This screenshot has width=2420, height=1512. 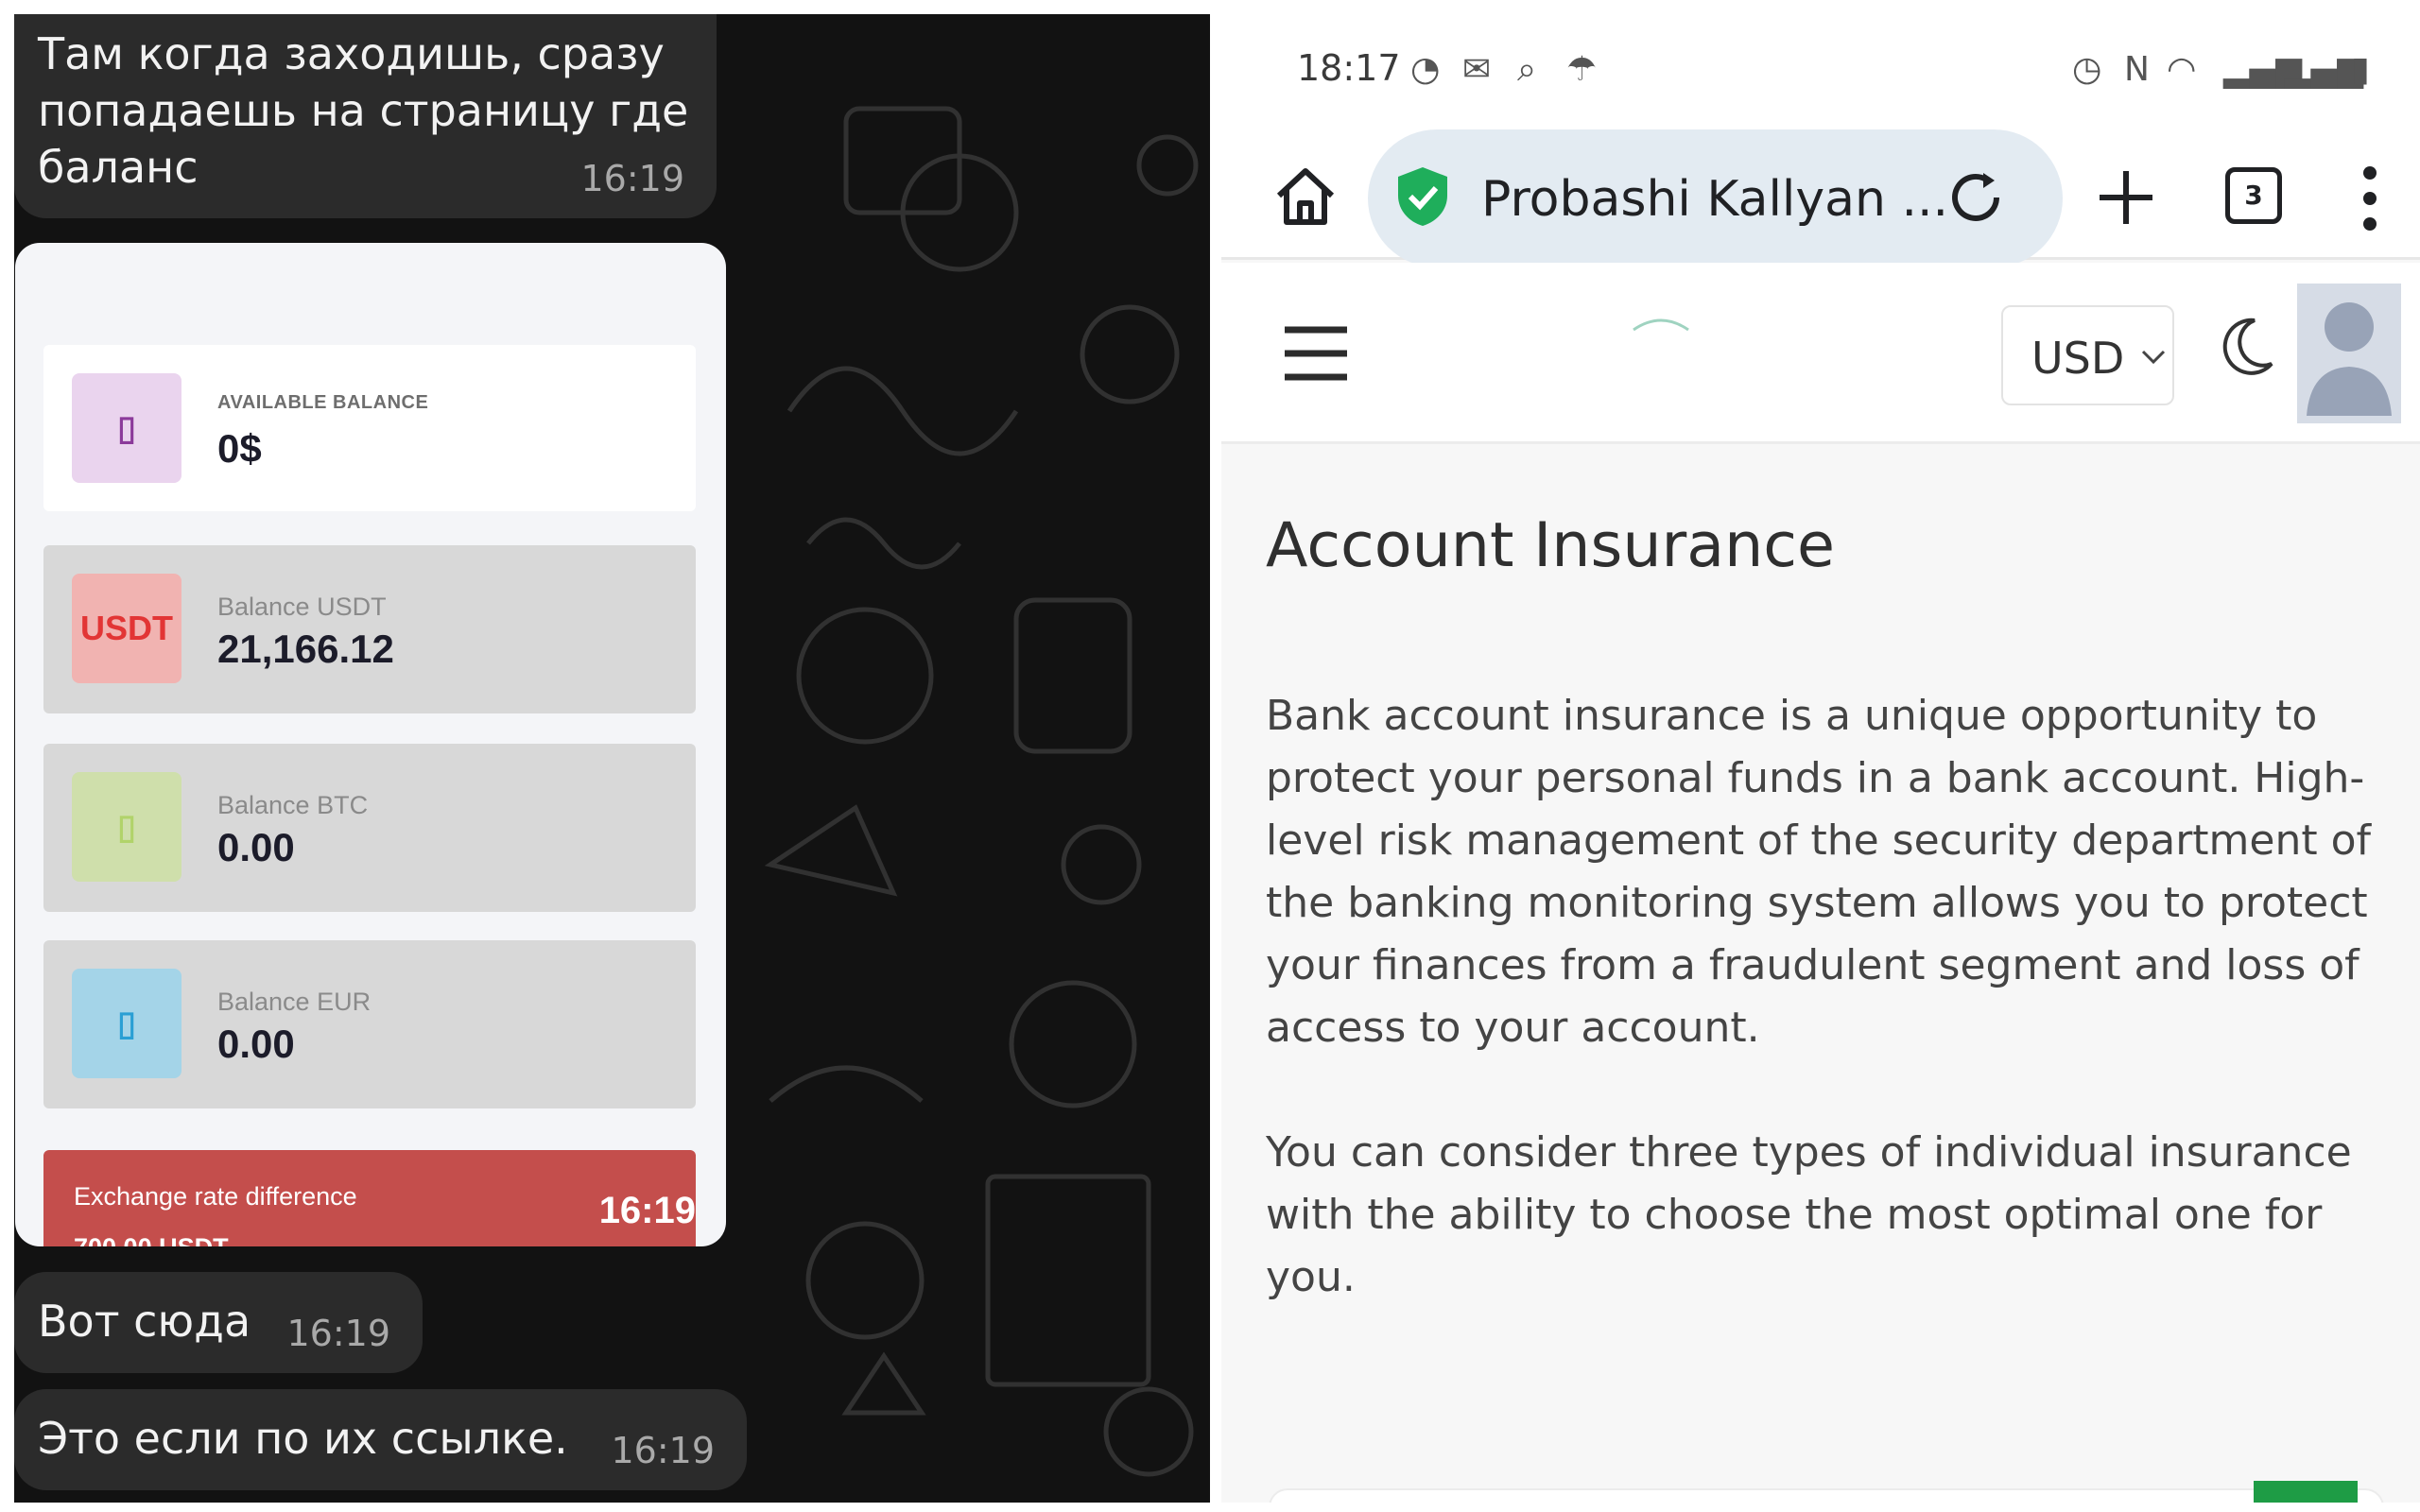 I want to click on balance-label: Balance BTC, so click(x=293, y=805).